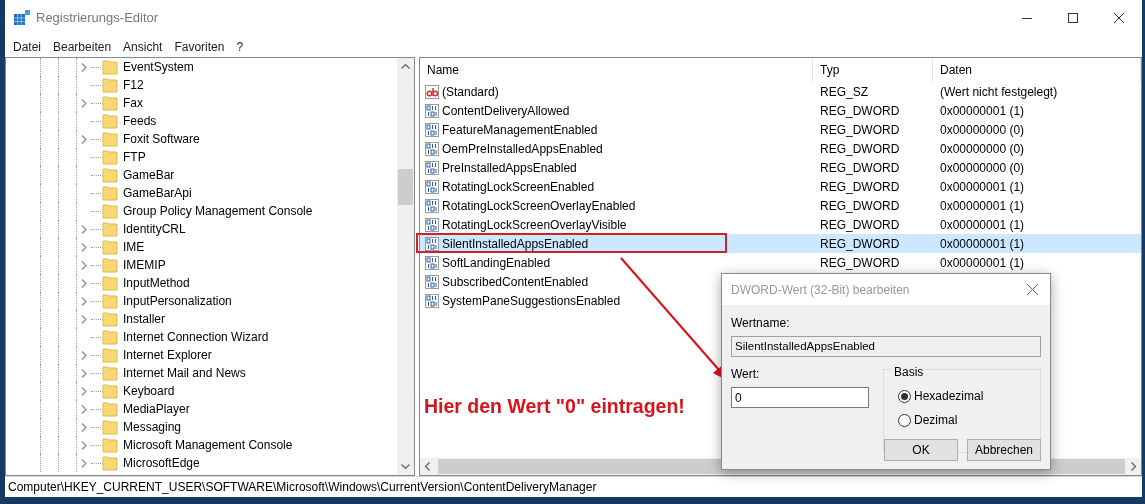 The height and width of the screenshot is (504, 1145). Describe the element at coordinates (515, 244) in the screenshot. I see `value-name: SilentInstalledAppsEnabled` at that location.